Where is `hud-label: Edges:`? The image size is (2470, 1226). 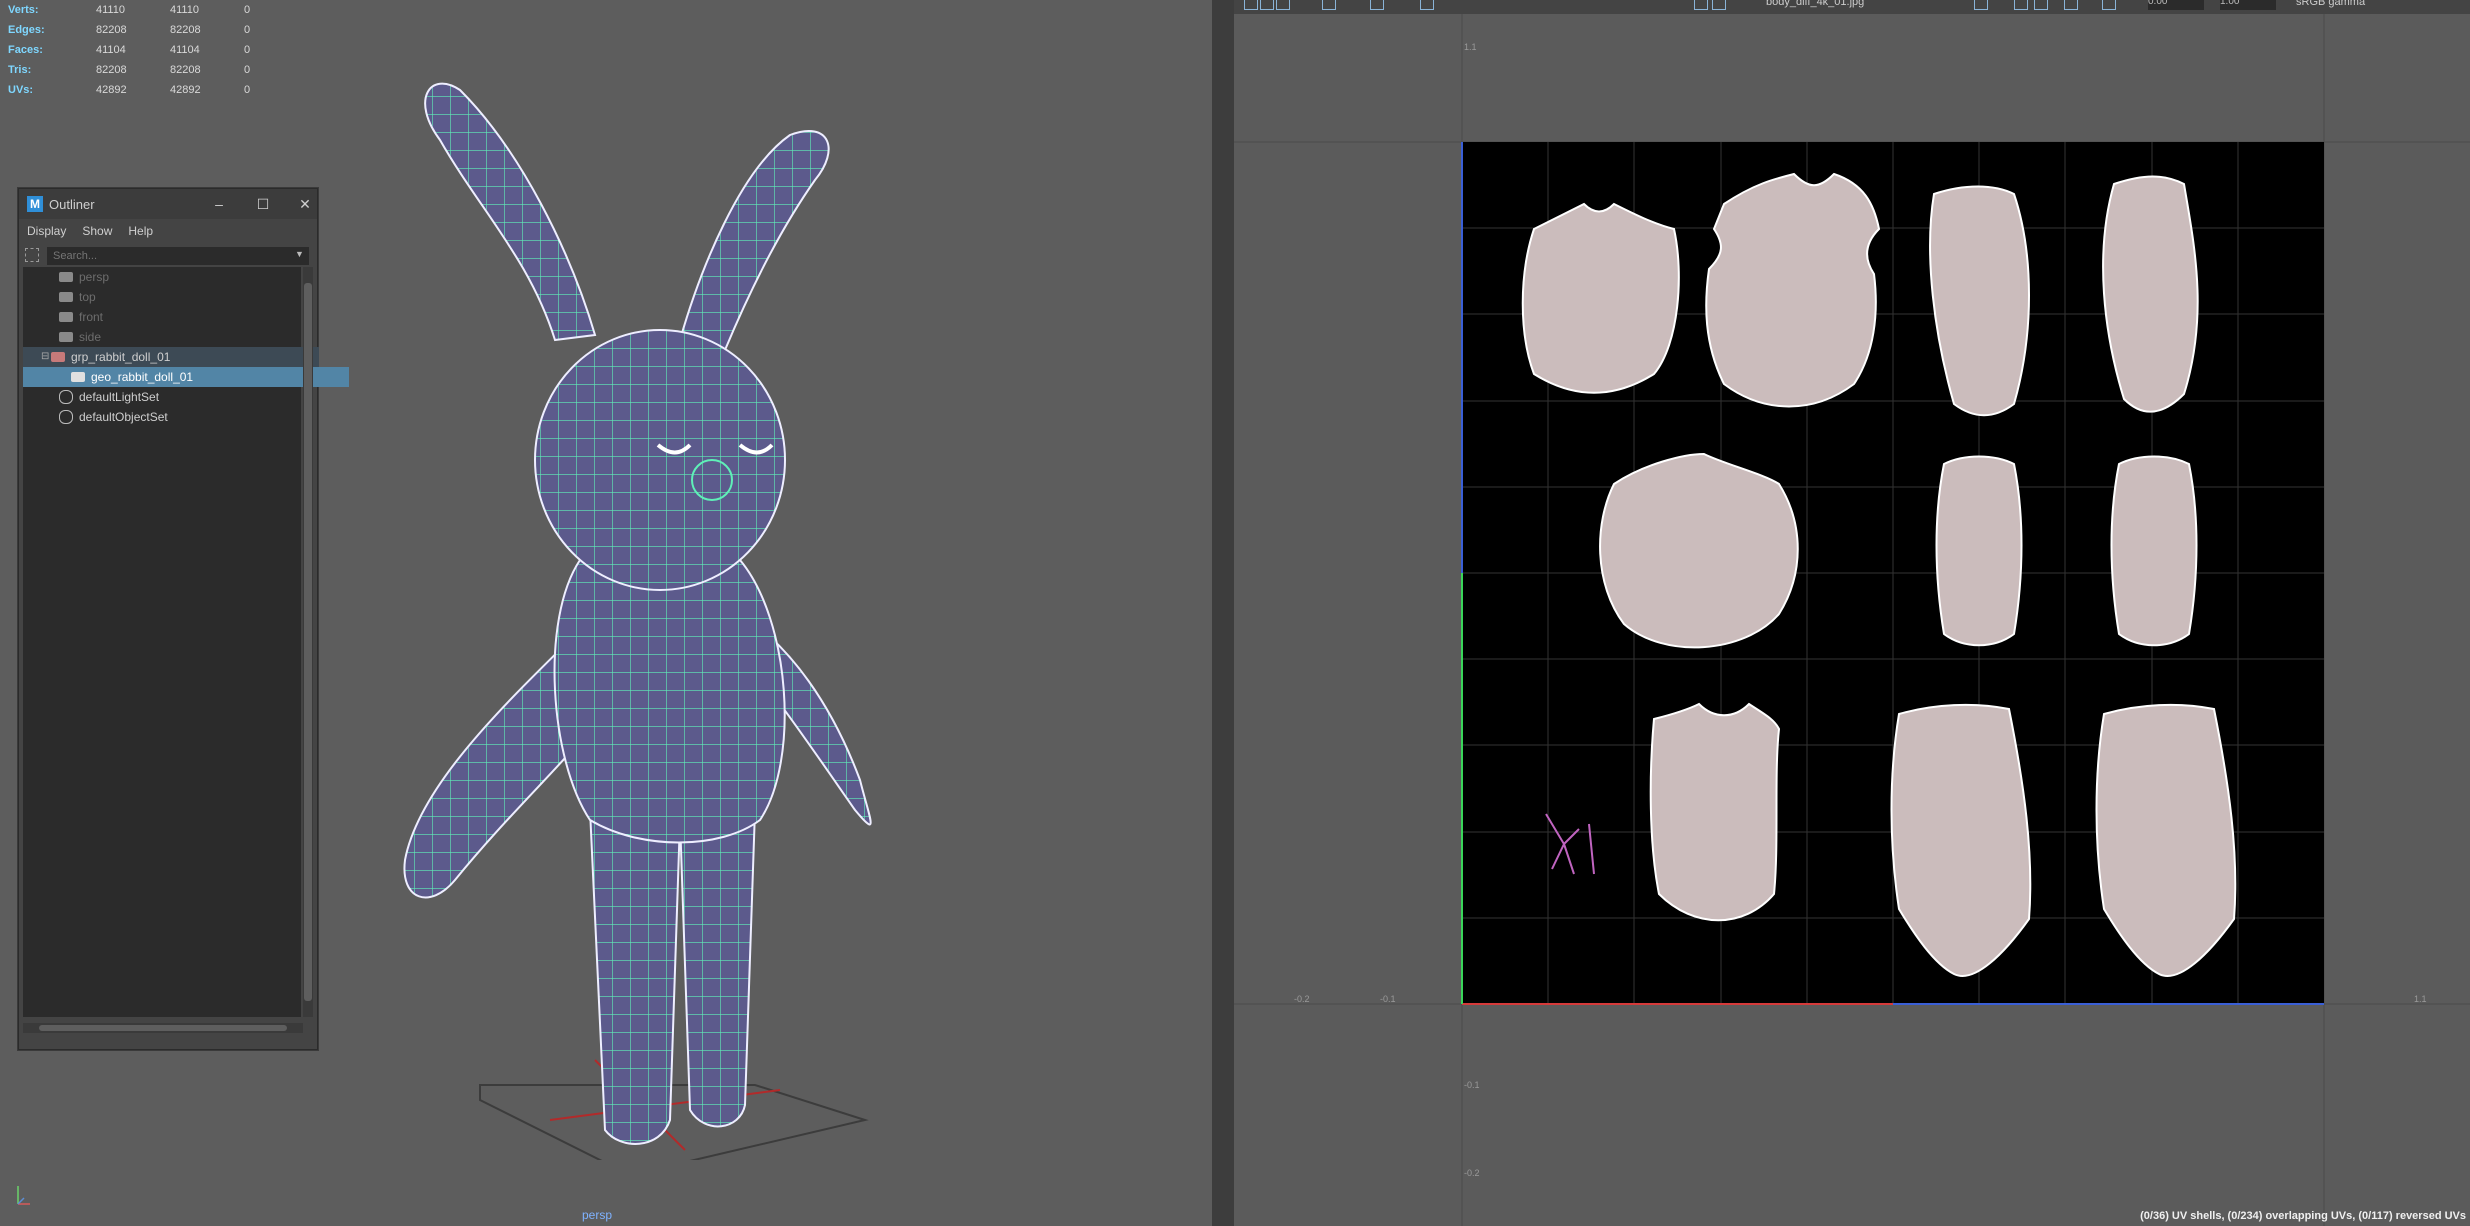
hud-label: Edges: is located at coordinates (26, 30).